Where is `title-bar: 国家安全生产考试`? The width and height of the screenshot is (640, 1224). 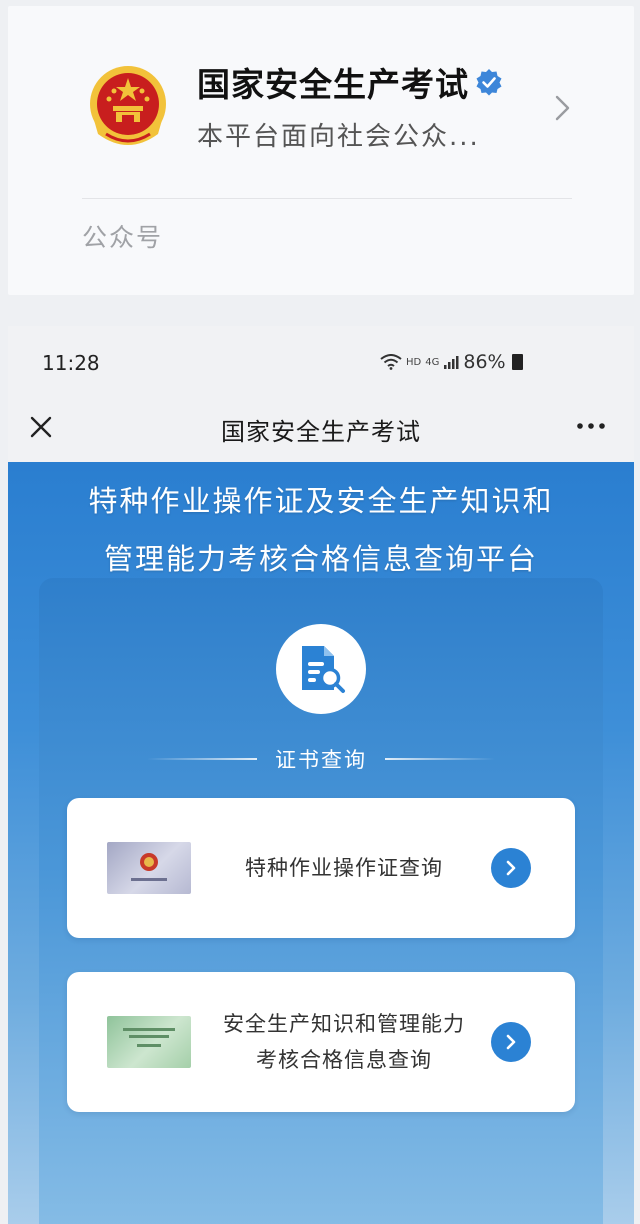
title-bar: 国家安全生产考试 is located at coordinates (321, 429).